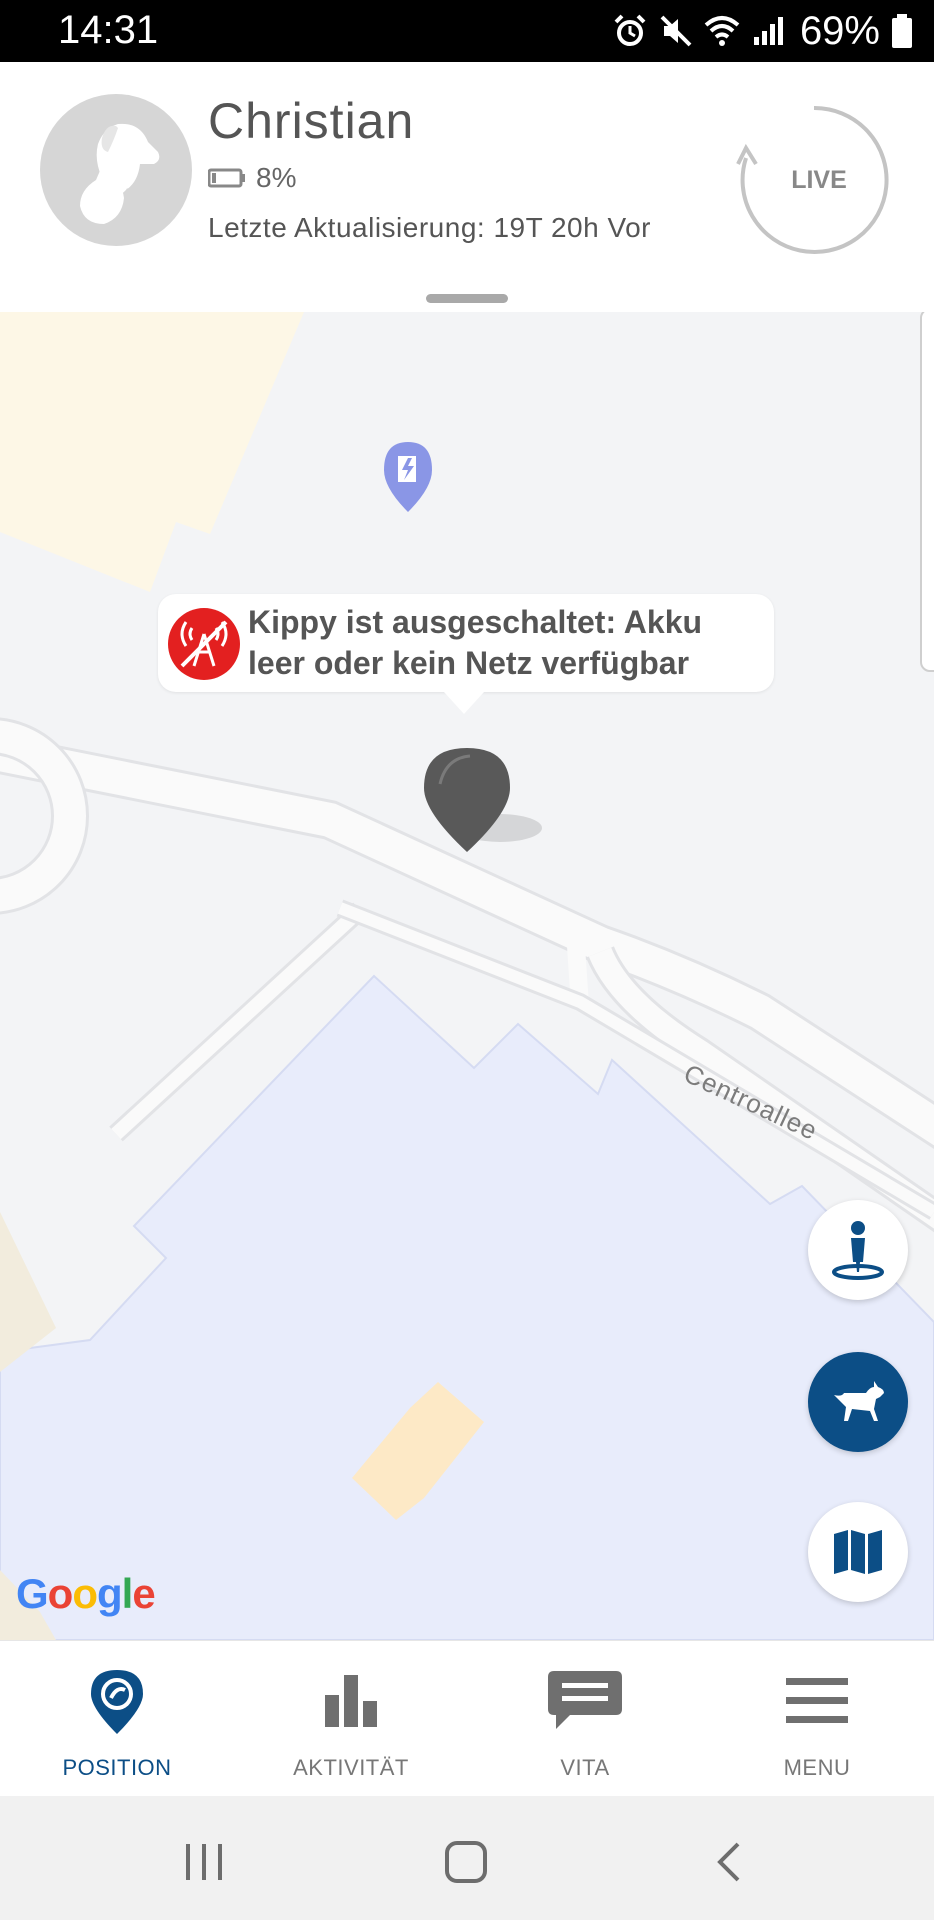 Image resolution: width=934 pixels, height=1920 pixels. I want to click on home-button, so click(466, 1862).